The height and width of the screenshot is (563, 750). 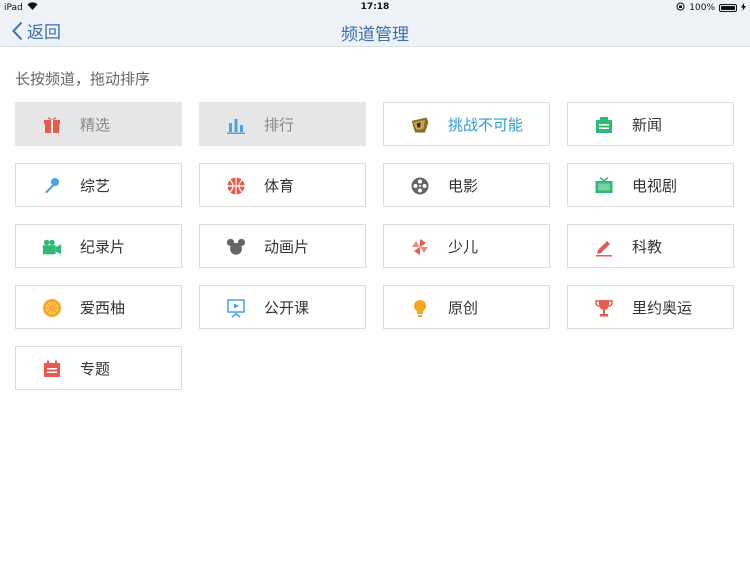 I want to click on channel-label: 动画片, so click(x=287, y=247).